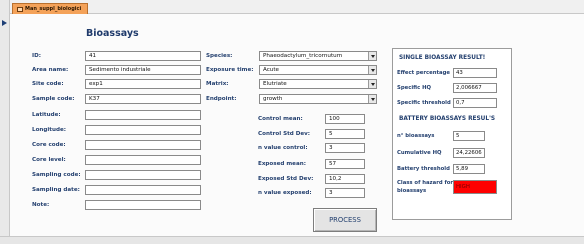 This screenshot has width=584, height=244. Describe the element at coordinates (230, 70) in the screenshot. I see `exposure-time-label: Exposure time:` at that location.